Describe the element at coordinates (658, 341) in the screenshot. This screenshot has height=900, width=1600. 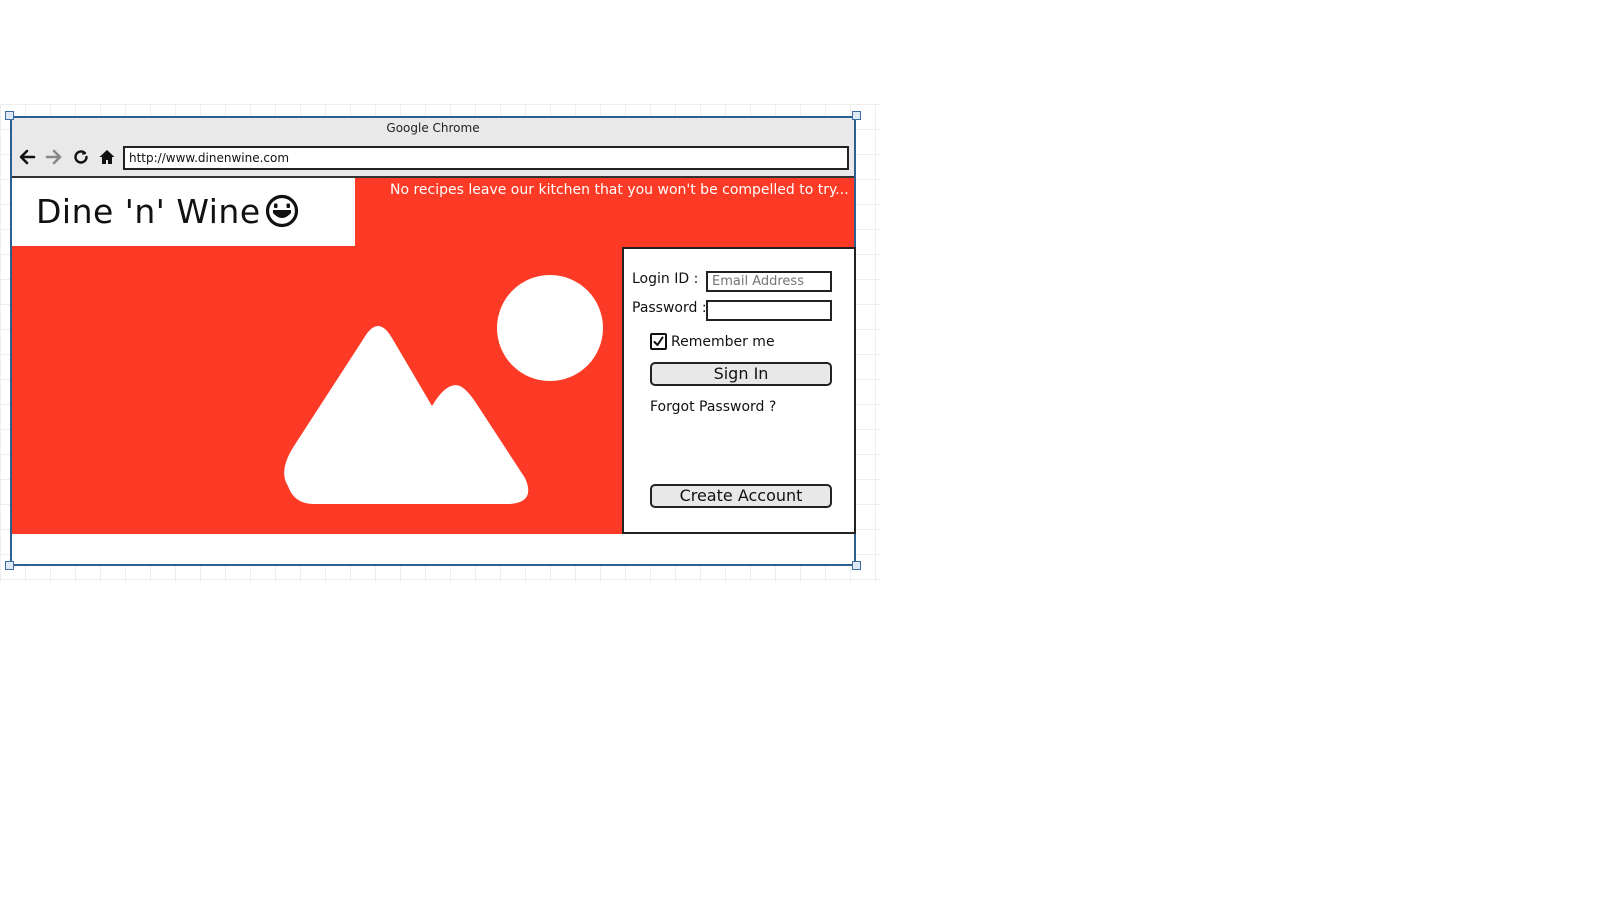
I see `checkbox-checked-icon` at that location.